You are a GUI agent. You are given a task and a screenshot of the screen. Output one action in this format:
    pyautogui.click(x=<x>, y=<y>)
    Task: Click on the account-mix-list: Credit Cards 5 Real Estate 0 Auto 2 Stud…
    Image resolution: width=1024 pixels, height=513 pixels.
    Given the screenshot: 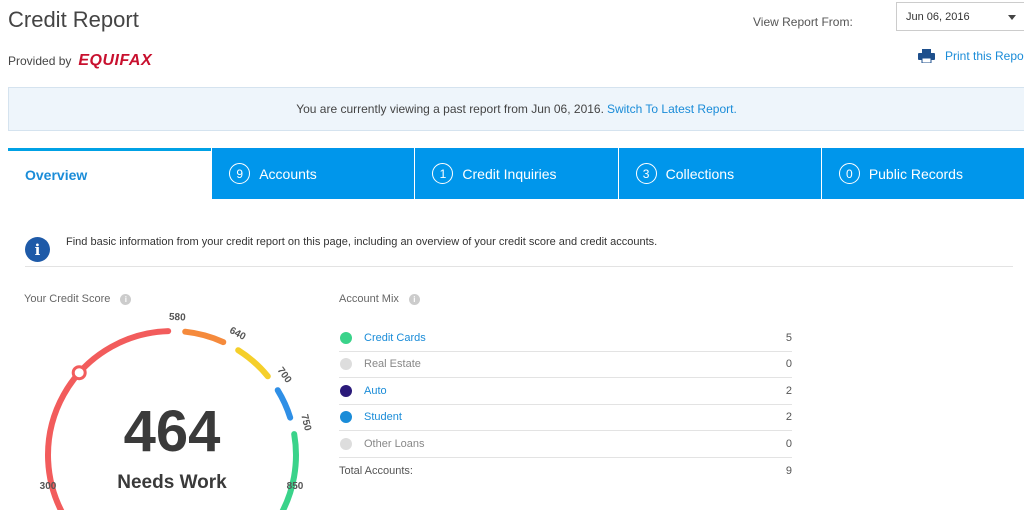 What is the action you would take?
    pyautogui.click(x=565, y=404)
    